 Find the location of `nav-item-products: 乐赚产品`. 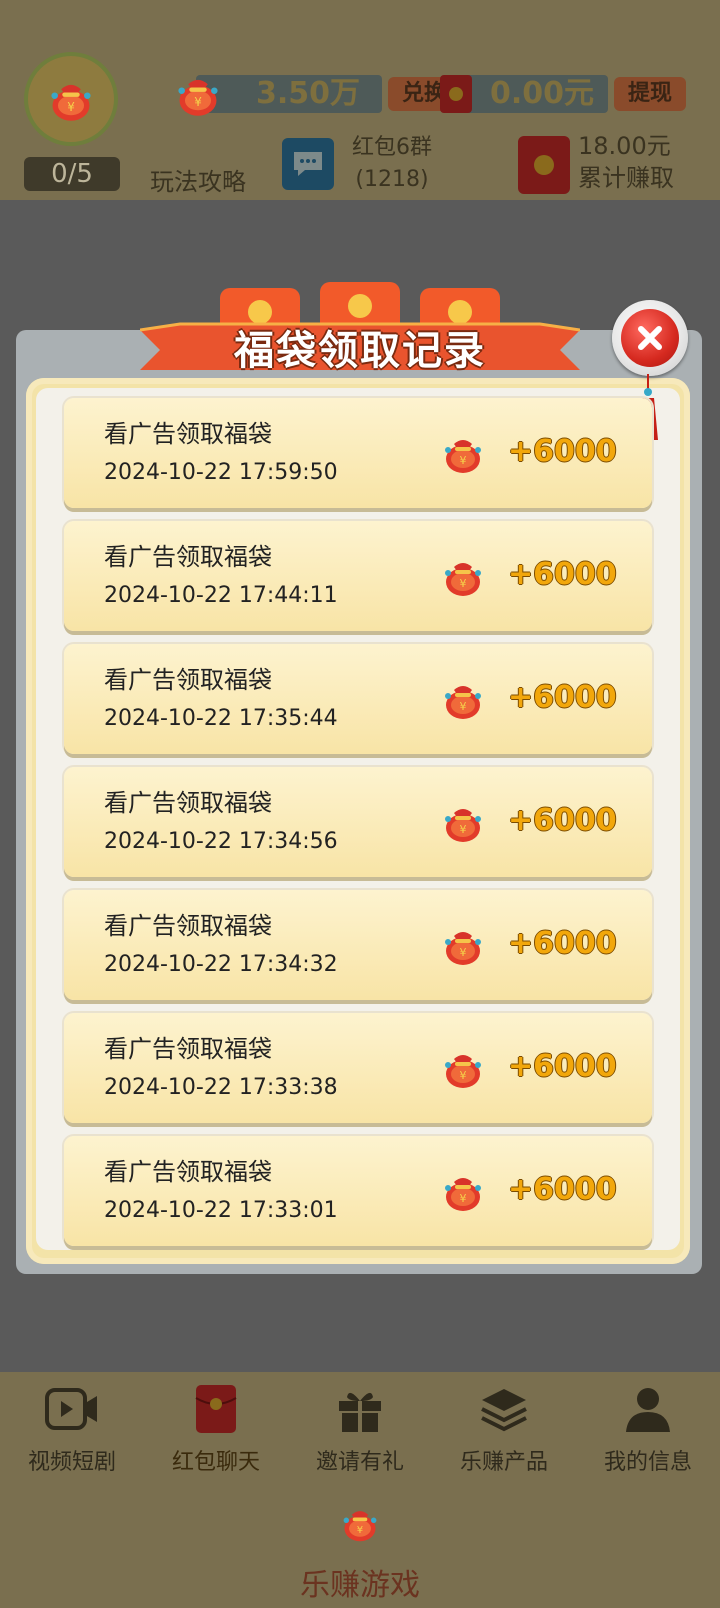

nav-item-products: 乐赚产品 is located at coordinates (504, 1430).